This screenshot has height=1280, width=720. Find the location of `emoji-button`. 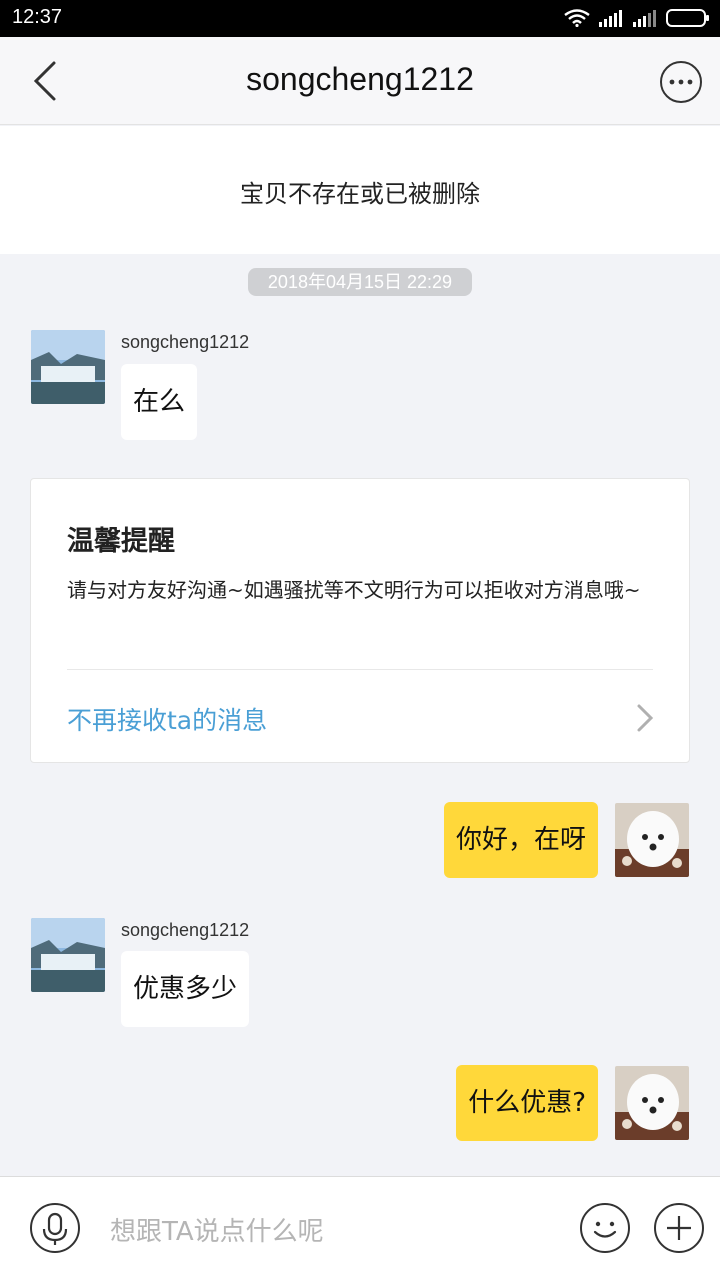

emoji-button is located at coordinates (605, 1228).